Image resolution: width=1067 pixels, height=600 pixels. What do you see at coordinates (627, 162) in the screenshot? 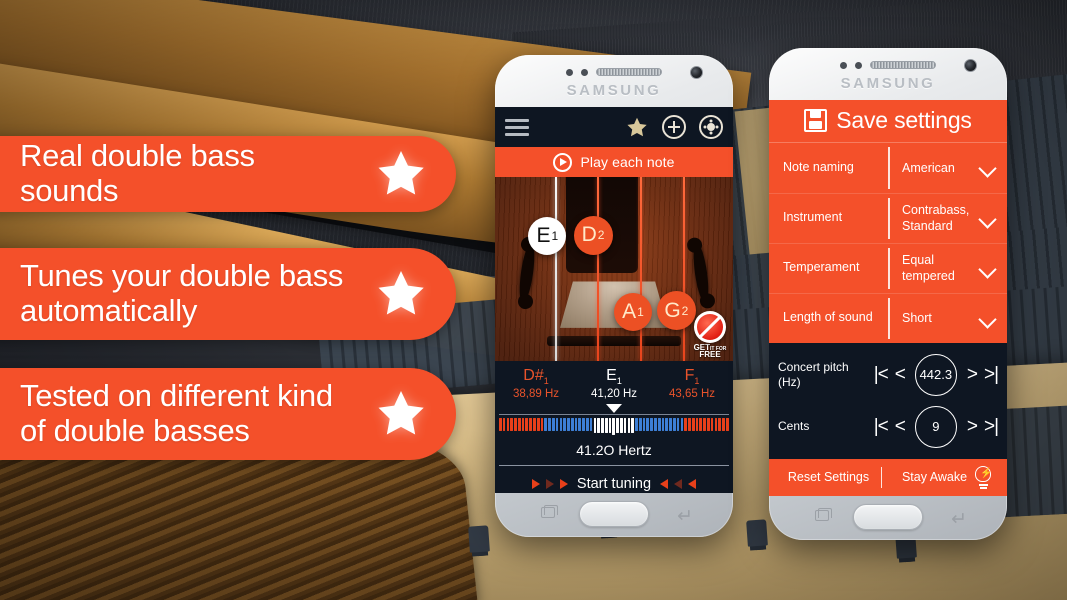
I see `play-each-note-label: Play each note` at bounding box center [627, 162].